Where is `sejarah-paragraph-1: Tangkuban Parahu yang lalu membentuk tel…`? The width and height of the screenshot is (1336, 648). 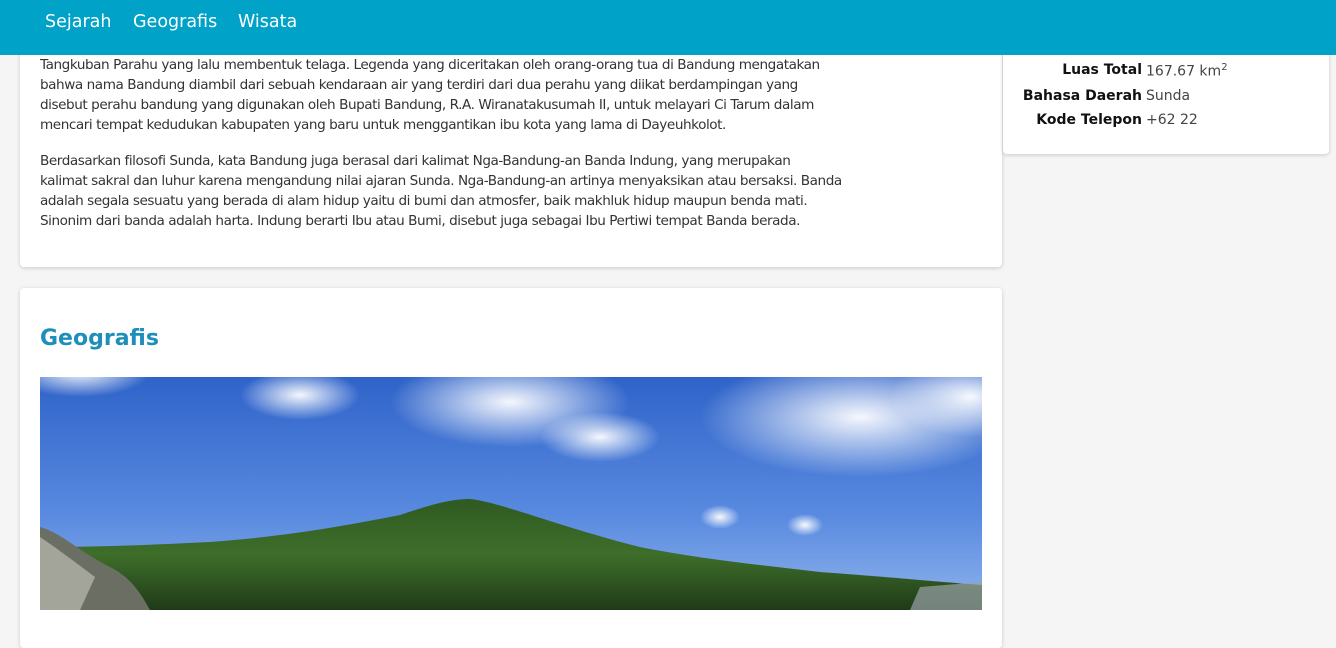 sejarah-paragraph-1: Tangkuban Parahu yang lalu membentuk tel… is located at coordinates (430, 95).